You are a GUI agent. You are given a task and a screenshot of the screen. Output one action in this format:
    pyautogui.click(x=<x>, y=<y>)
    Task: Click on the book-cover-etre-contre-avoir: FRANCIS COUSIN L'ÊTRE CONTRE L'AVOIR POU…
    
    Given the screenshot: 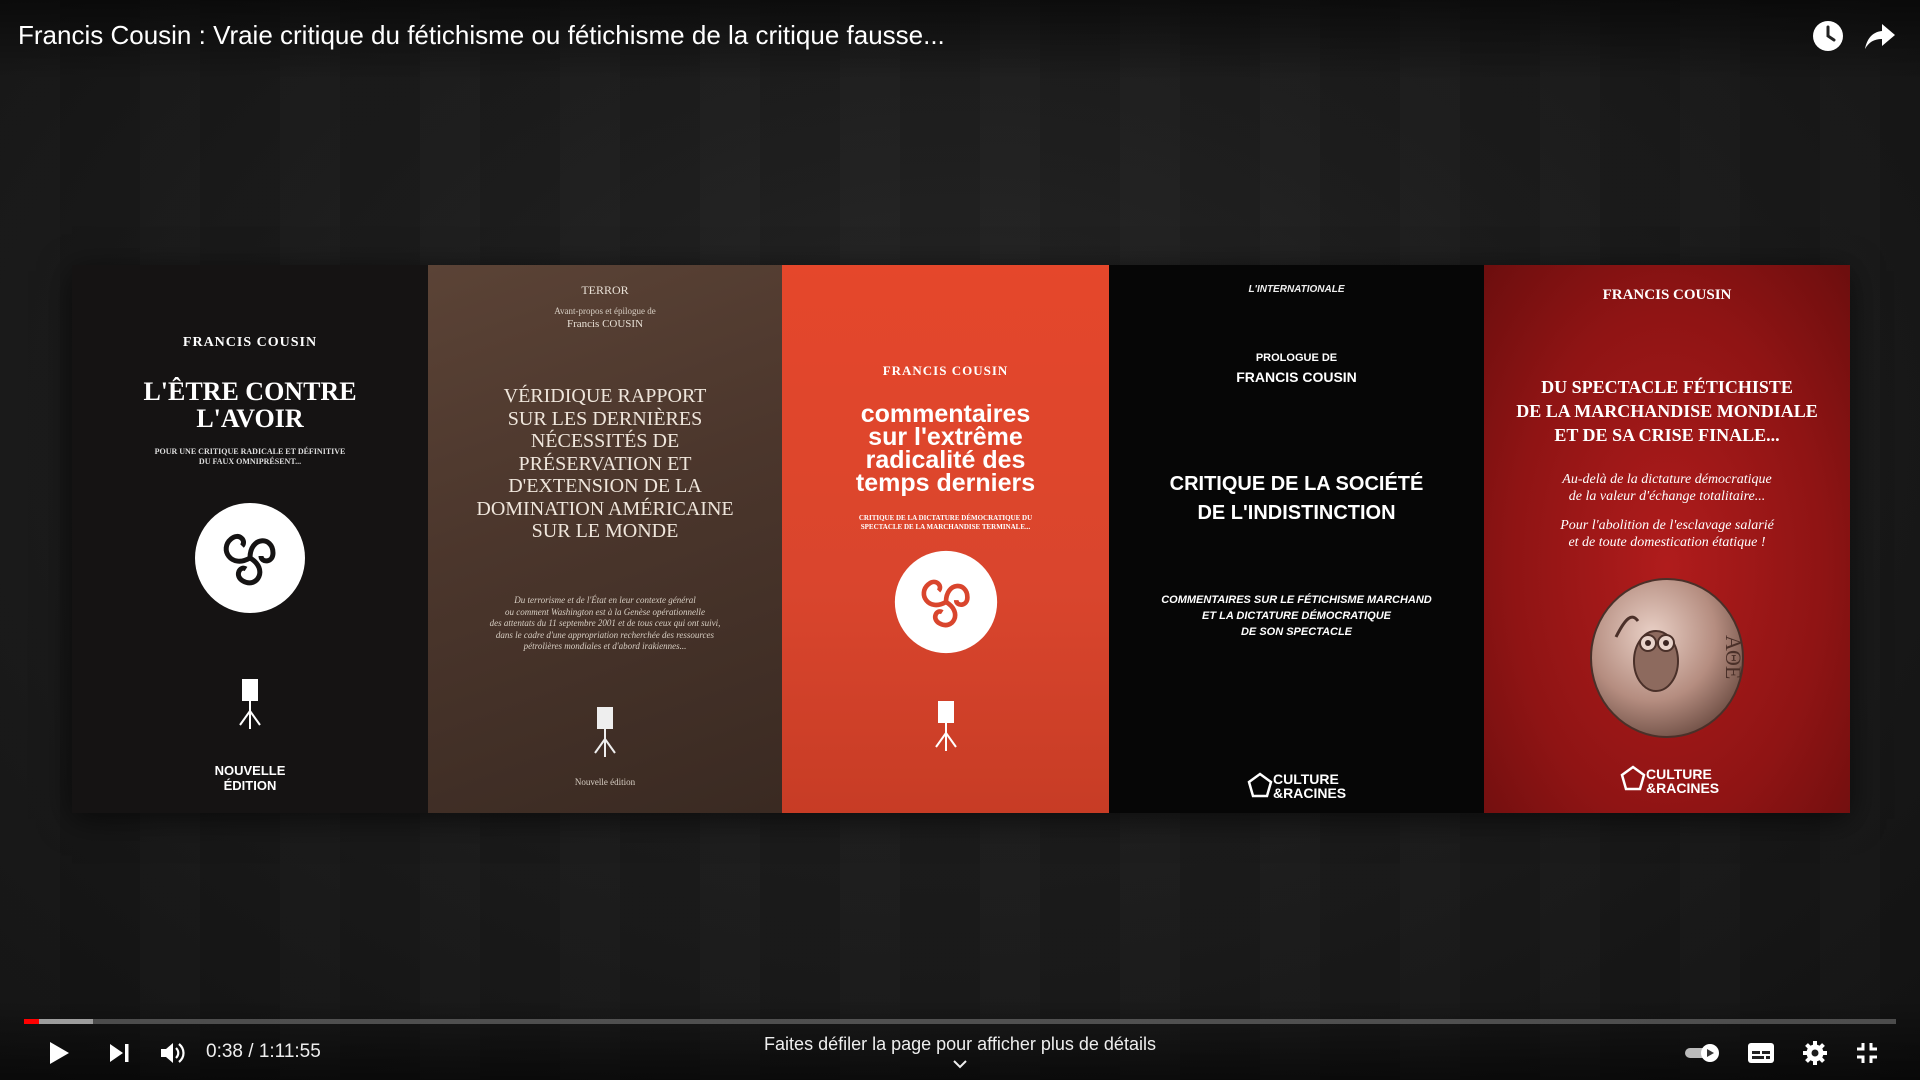 What is the action you would take?
    pyautogui.click(x=250, y=539)
    